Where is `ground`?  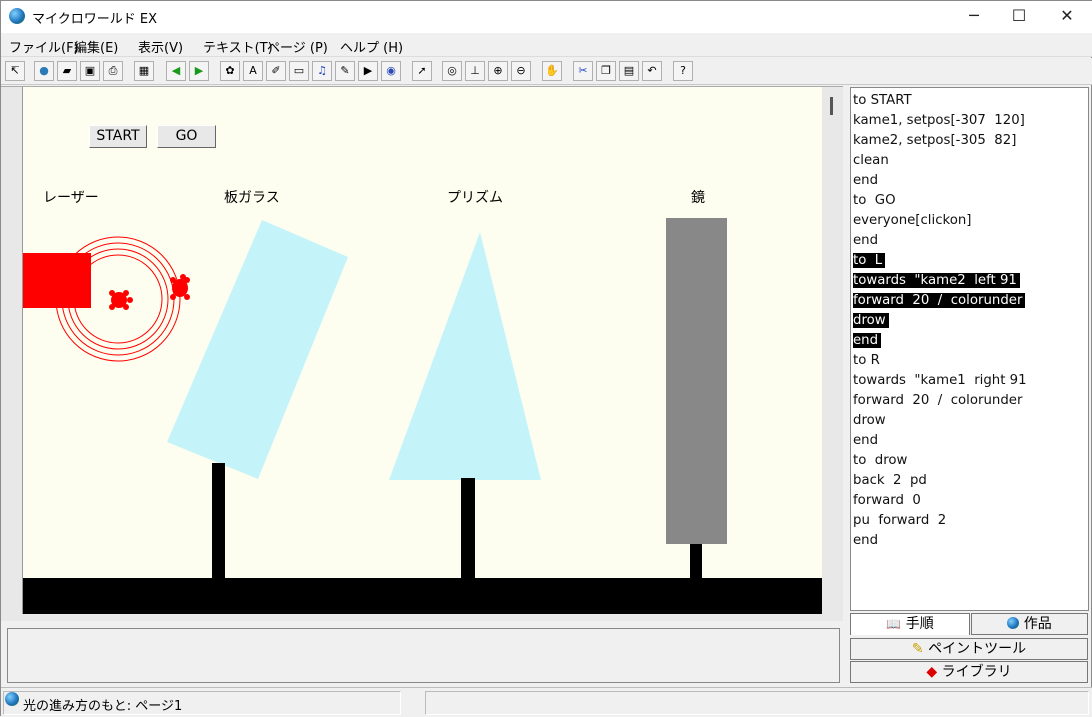 ground is located at coordinates (422, 596).